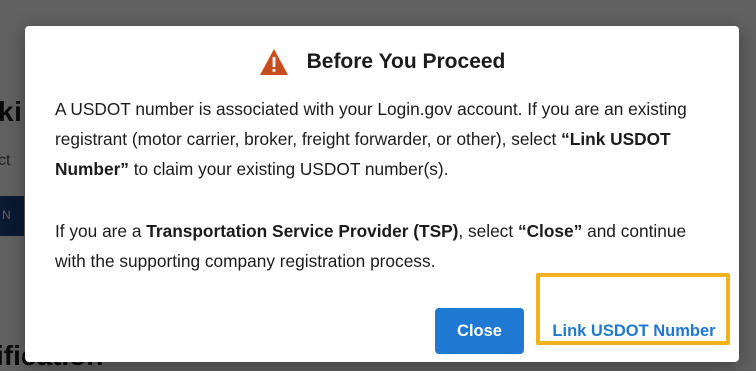  Describe the element at coordinates (479, 331) in the screenshot. I see `close-button: Close` at that location.